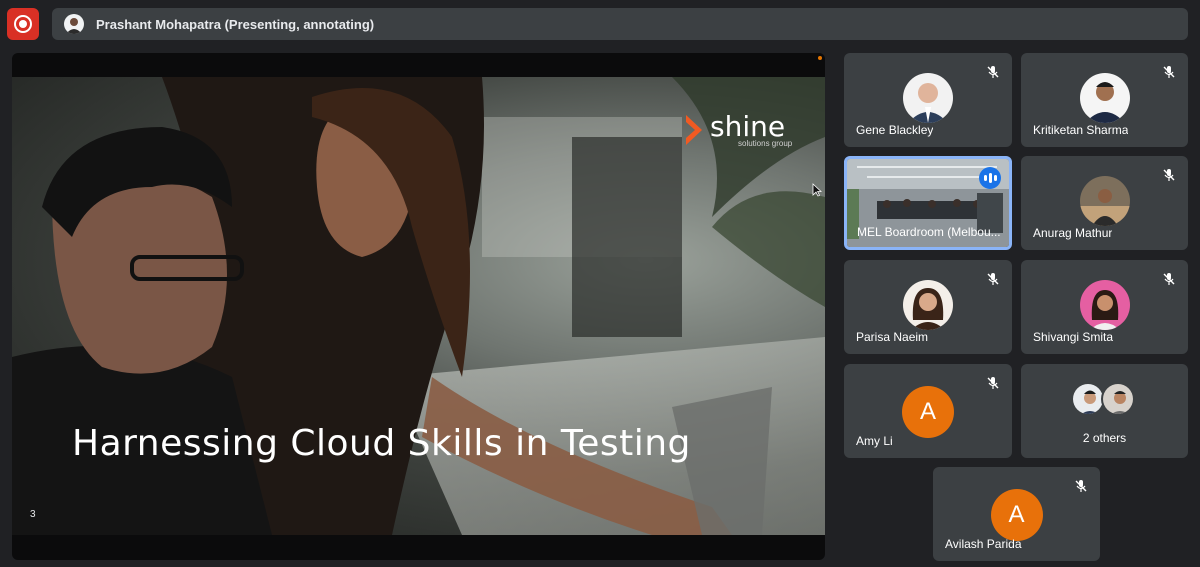 The width and height of the screenshot is (1200, 567). Describe the element at coordinates (990, 178) in the screenshot. I see `speaking-indicator-icon` at that location.